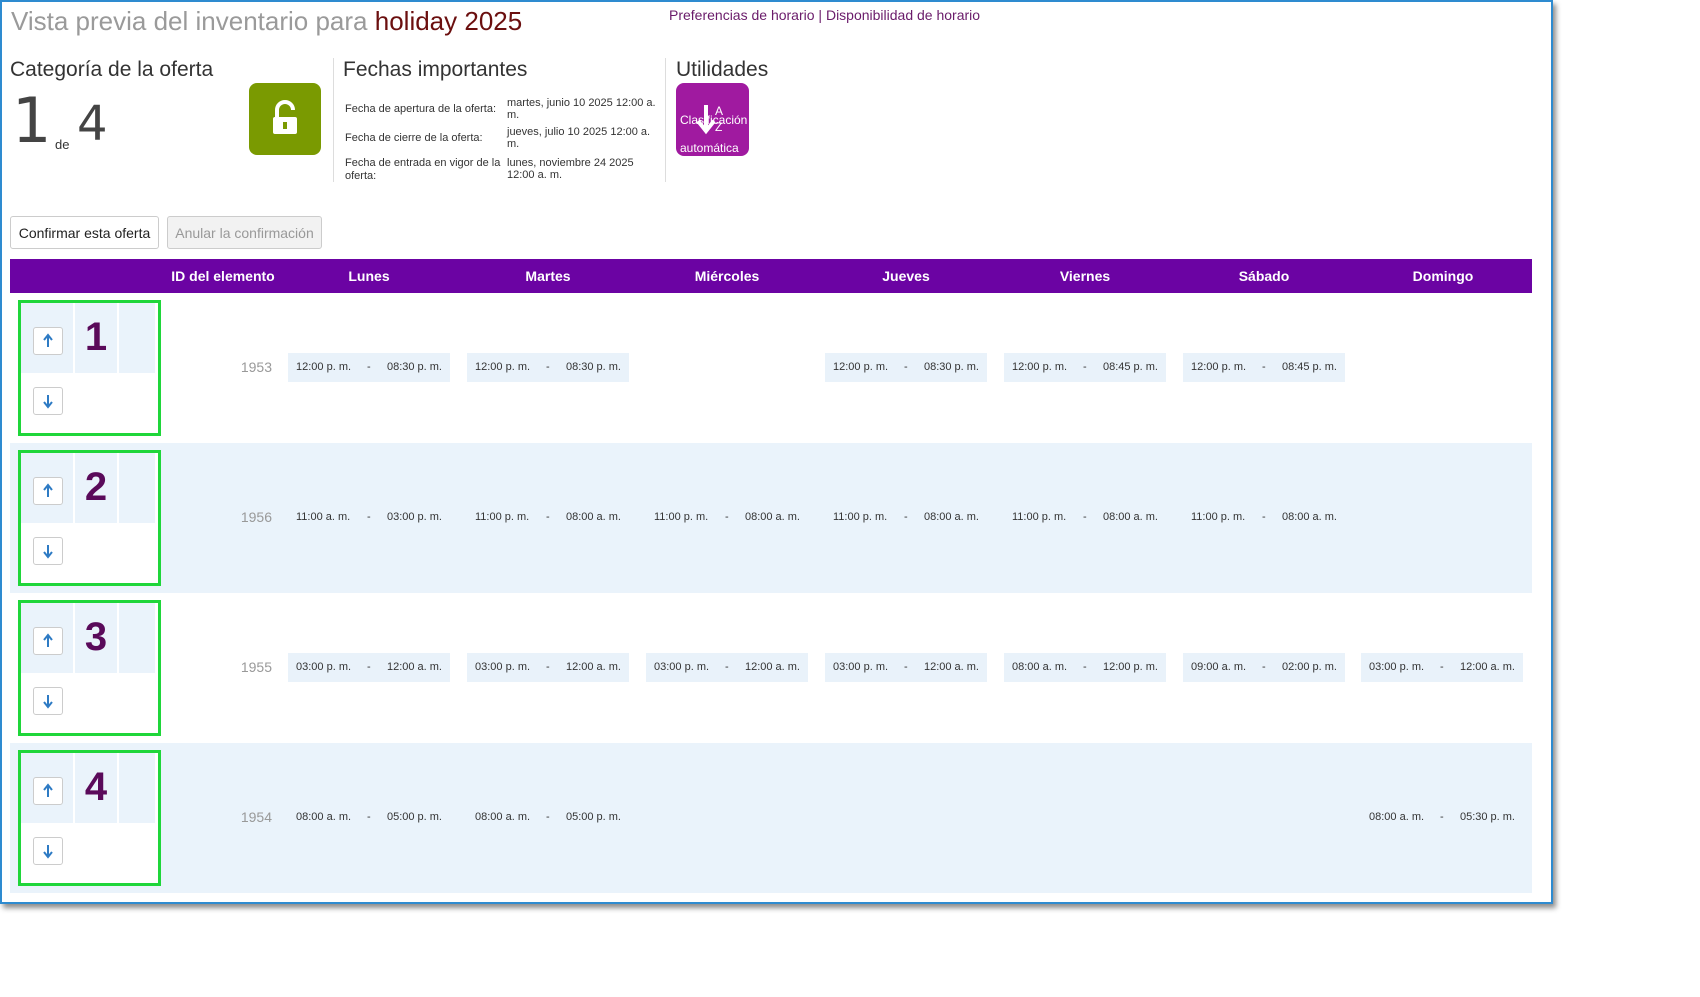 The height and width of the screenshot is (997, 1700). I want to click on closing-date-label: Fecha de cierre de la oferta:, so click(414, 138).